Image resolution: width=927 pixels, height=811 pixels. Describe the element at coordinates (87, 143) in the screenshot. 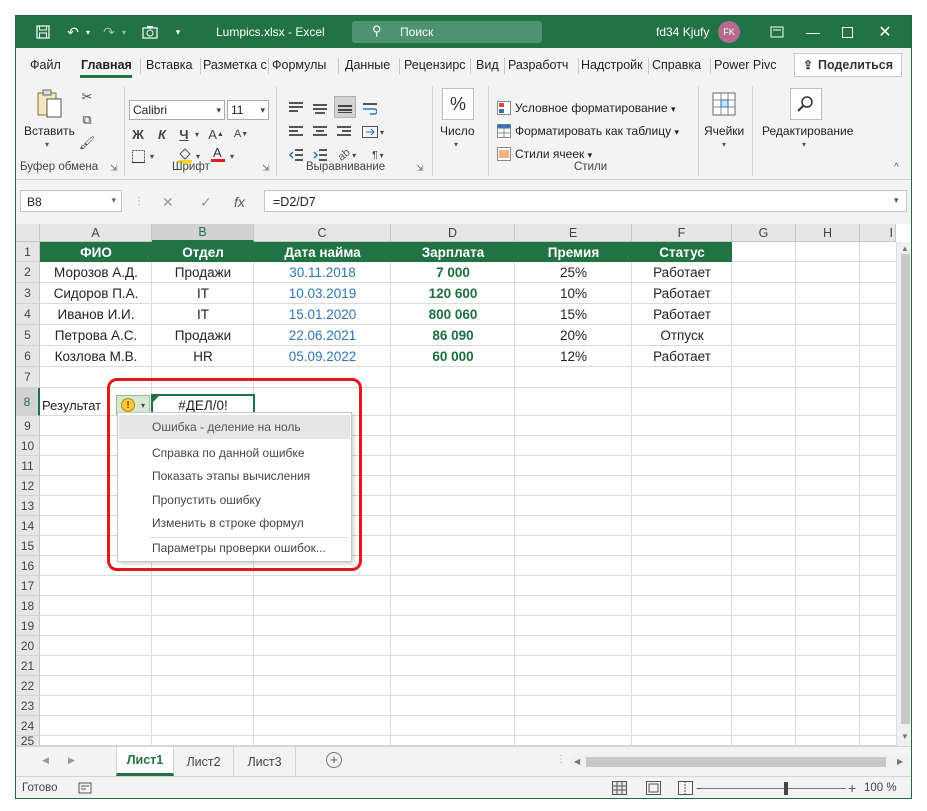

I see `format-painter-icon: 🖌` at that location.